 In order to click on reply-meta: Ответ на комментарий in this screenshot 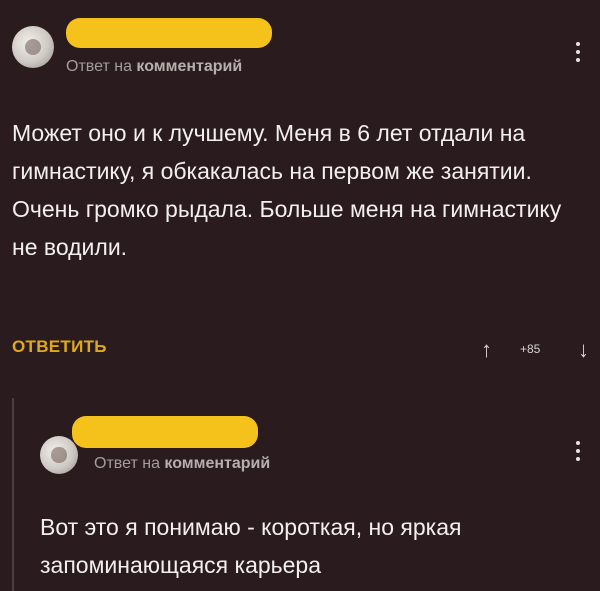, I will do `click(182, 464)`.